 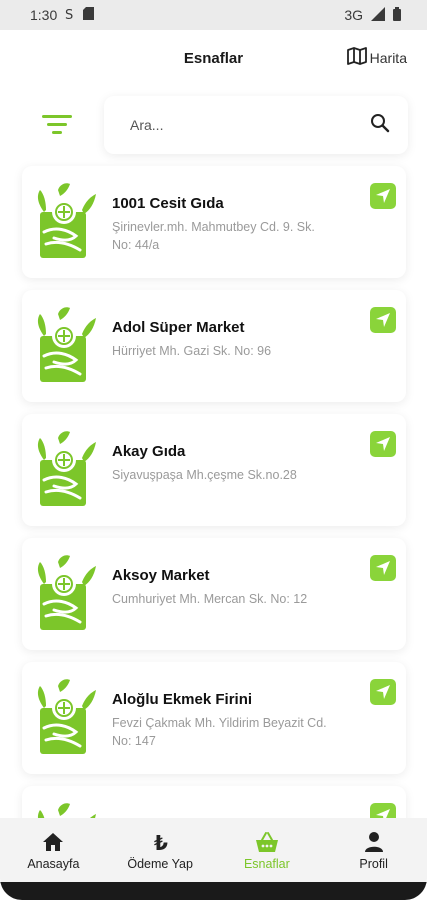 What do you see at coordinates (213, 15) in the screenshot?
I see `status-bar: 1:30 S 3G` at bounding box center [213, 15].